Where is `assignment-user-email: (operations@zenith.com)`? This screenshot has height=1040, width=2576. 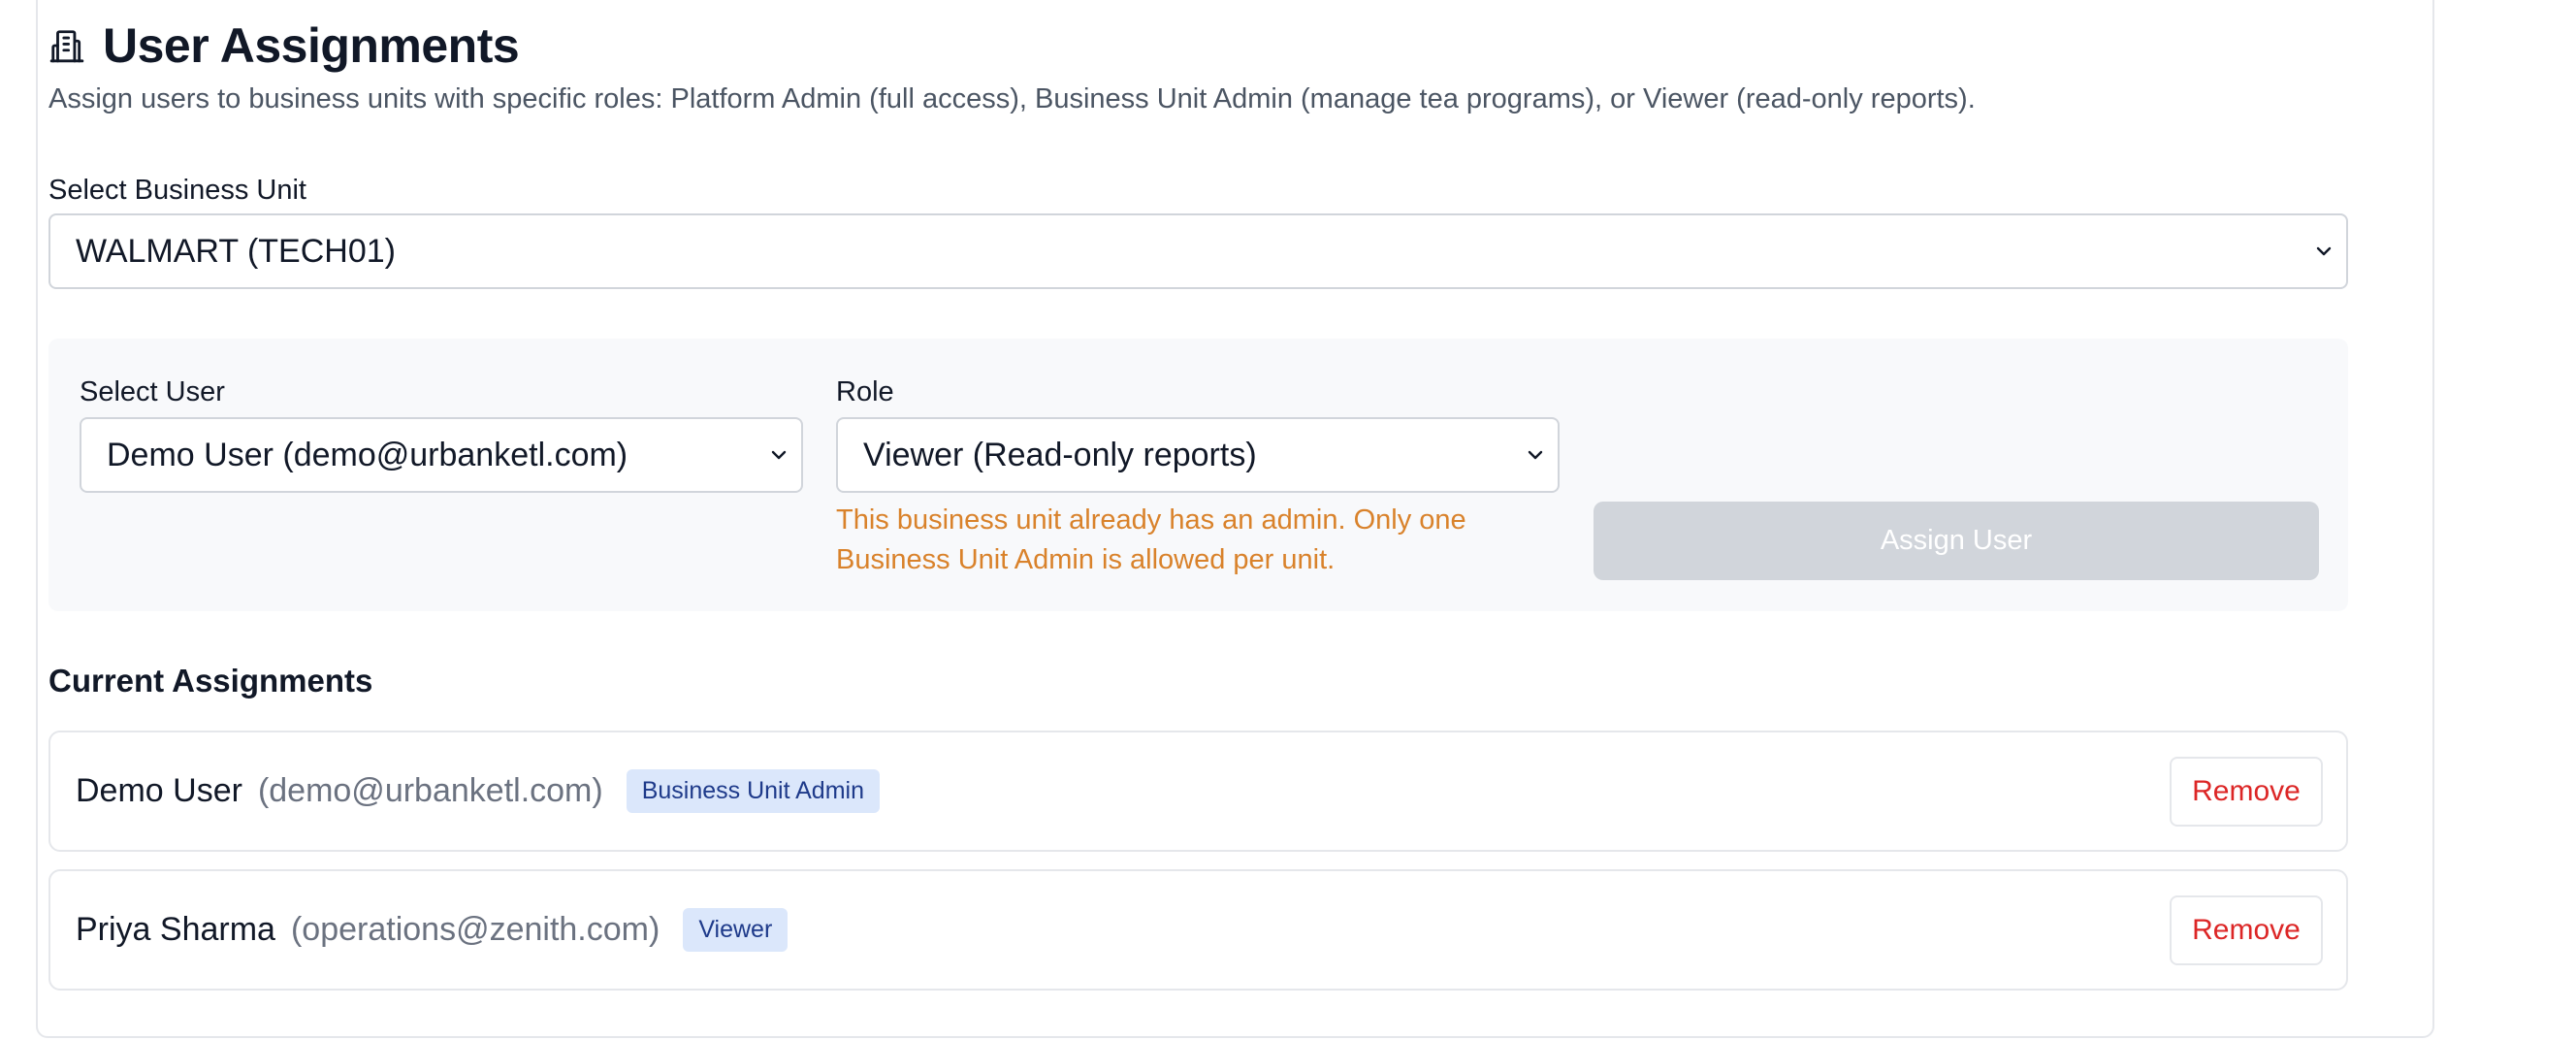 assignment-user-email: (operations@zenith.com) is located at coordinates (475, 929).